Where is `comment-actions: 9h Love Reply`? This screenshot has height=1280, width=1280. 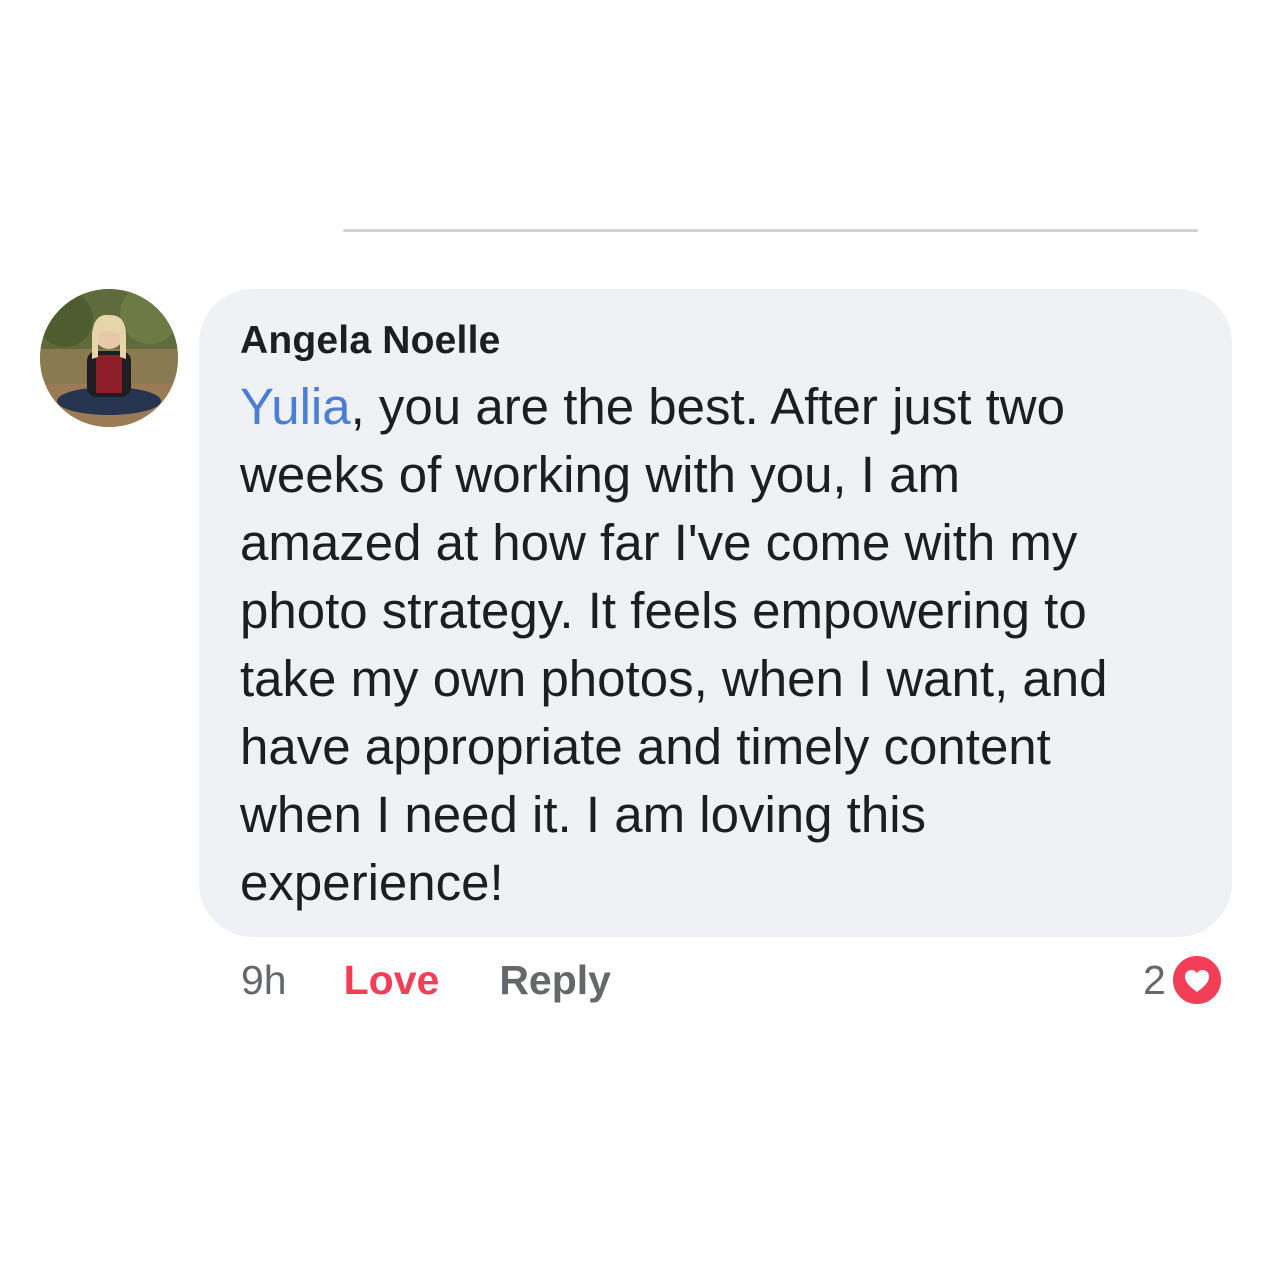 comment-actions: 9h Love Reply is located at coordinates (426, 980).